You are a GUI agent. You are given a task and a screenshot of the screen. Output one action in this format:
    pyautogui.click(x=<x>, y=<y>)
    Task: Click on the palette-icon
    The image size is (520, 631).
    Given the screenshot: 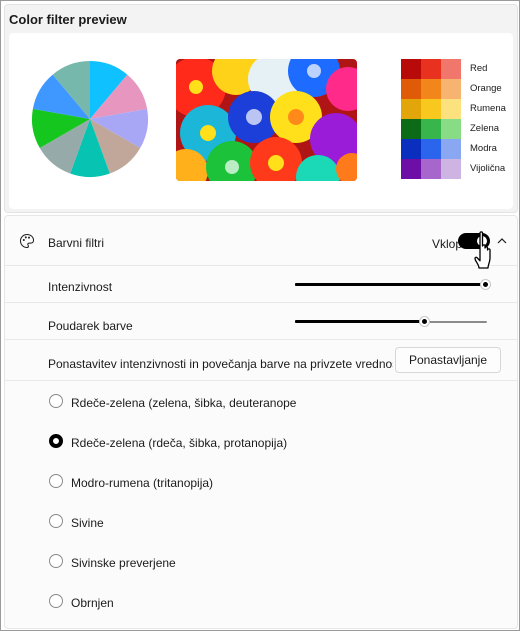 What is the action you would take?
    pyautogui.click(x=27, y=241)
    